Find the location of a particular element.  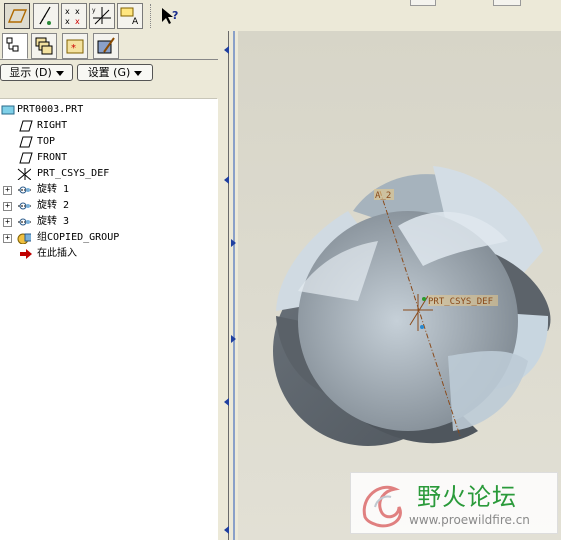

tools-tab is located at coordinates (106, 46).